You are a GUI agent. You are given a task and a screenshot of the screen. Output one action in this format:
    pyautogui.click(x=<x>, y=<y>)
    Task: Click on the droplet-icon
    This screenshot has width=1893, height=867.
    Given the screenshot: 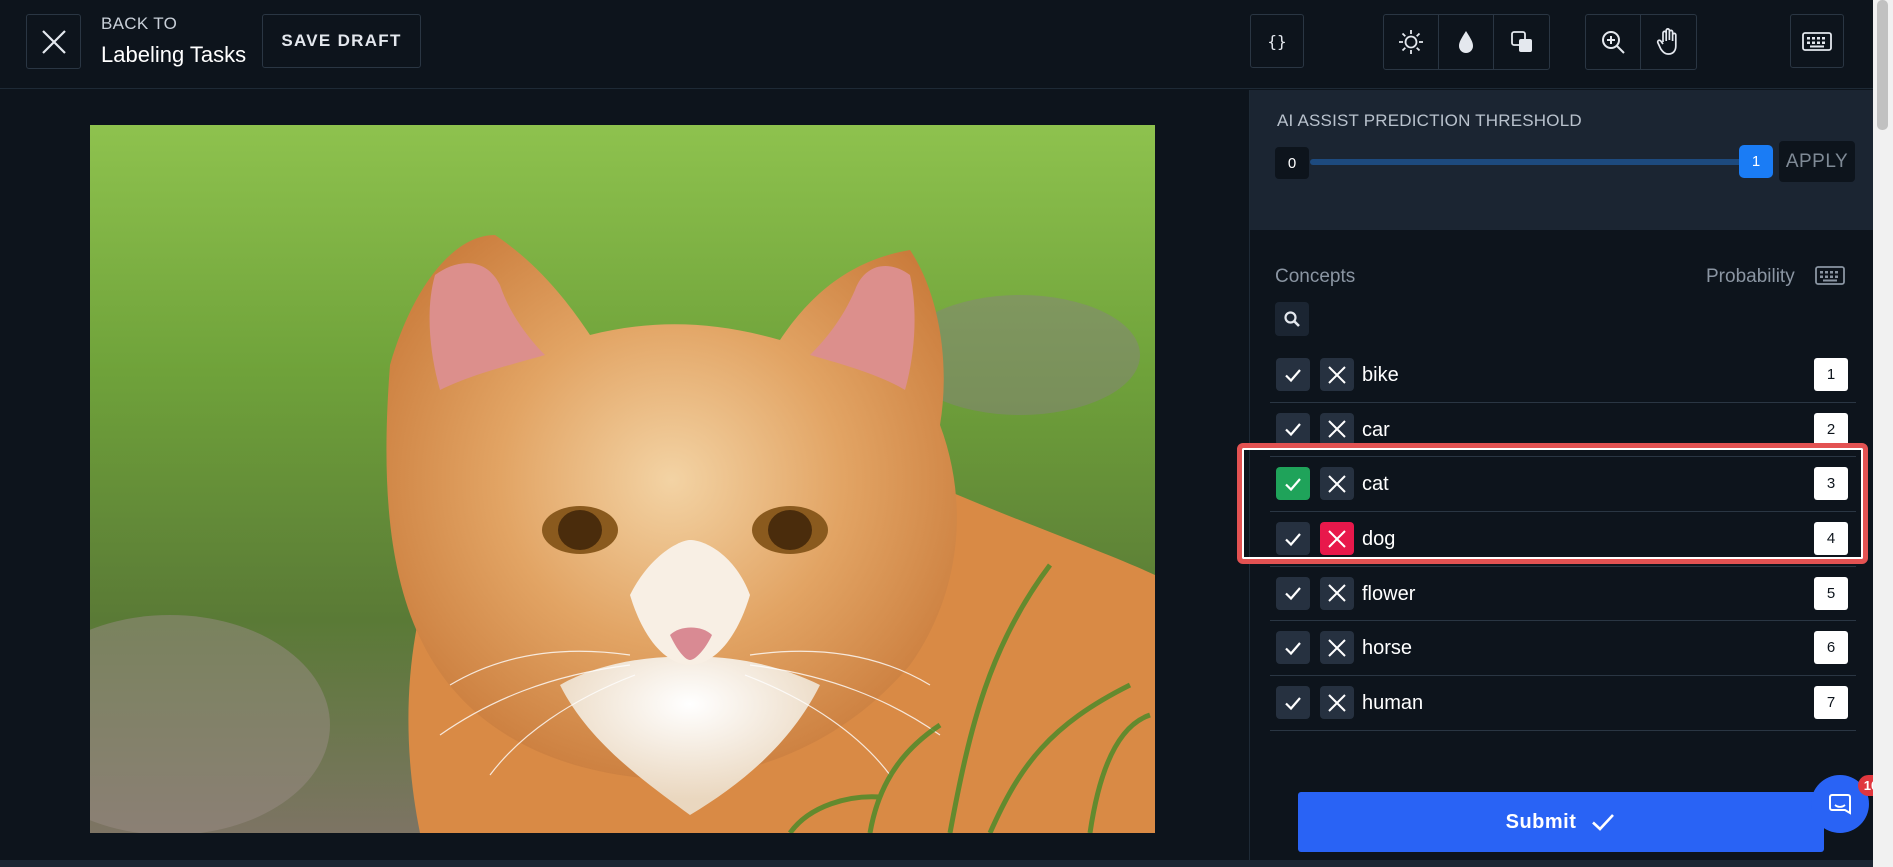 What is the action you would take?
    pyautogui.click(x=1466, y=42)
    